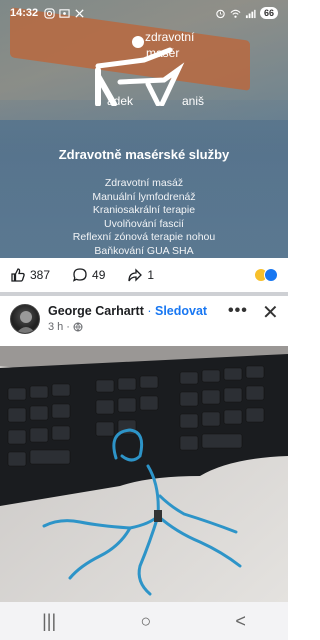  I want to click on avatar, so click(25, 319).